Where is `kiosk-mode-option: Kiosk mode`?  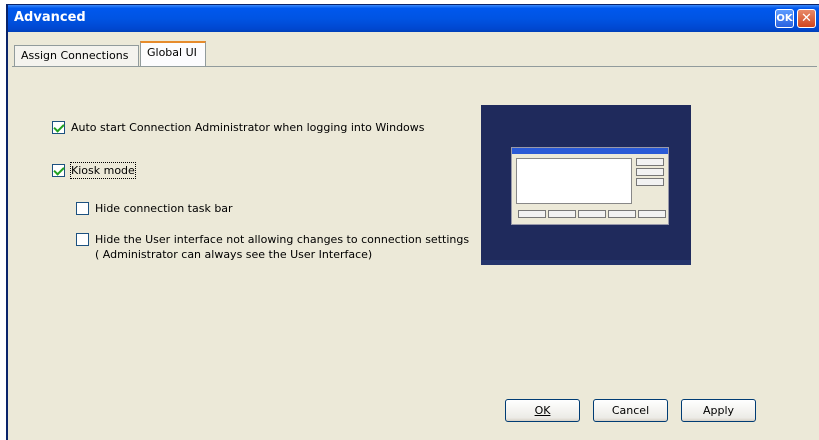
kiosk-mode-option: Kiosk mode is located at coordinates (94, 170).